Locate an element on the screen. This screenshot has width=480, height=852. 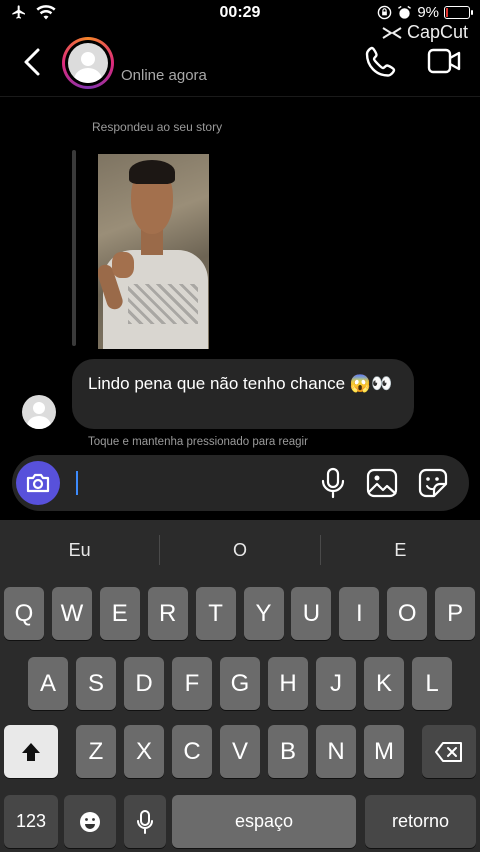
return-key: retorno is located at coordinates (420, 821).